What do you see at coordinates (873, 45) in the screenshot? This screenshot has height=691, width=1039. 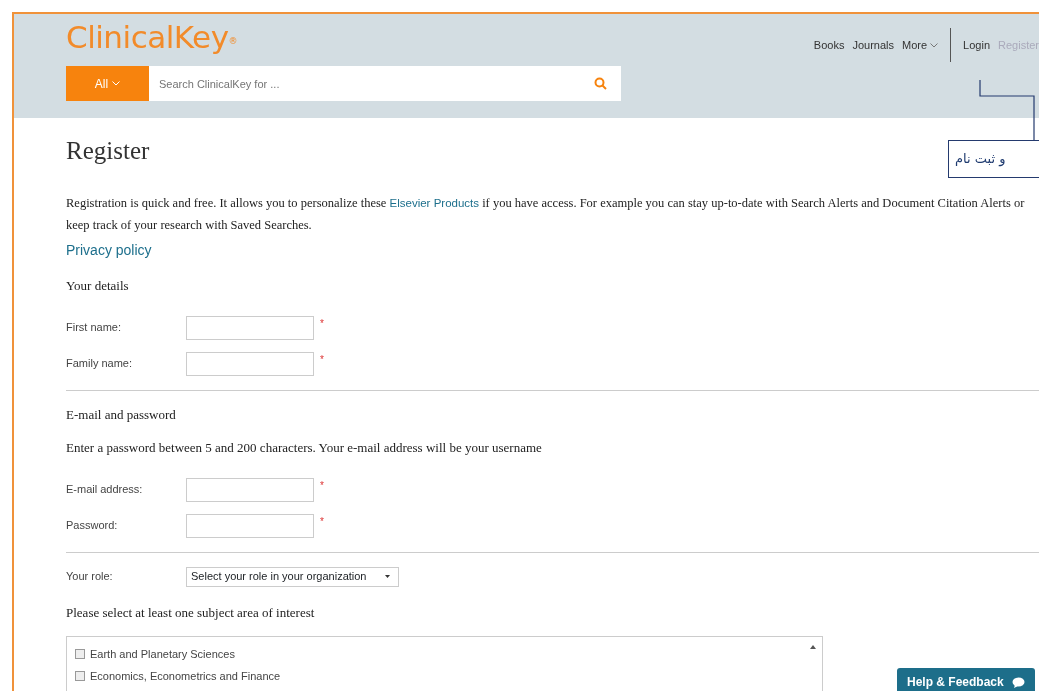 I see `nav-link: Journals` at bounding box center [873, 45].